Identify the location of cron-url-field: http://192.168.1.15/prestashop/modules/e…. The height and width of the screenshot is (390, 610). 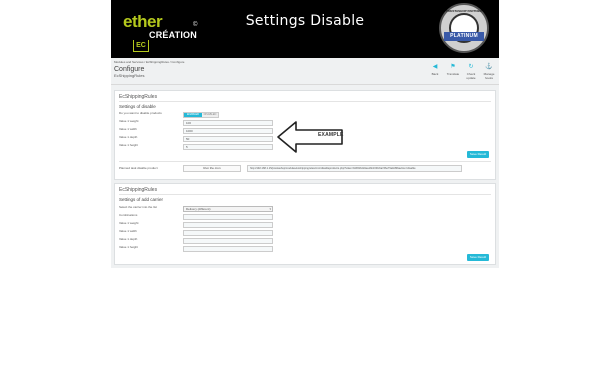
(354, 168).